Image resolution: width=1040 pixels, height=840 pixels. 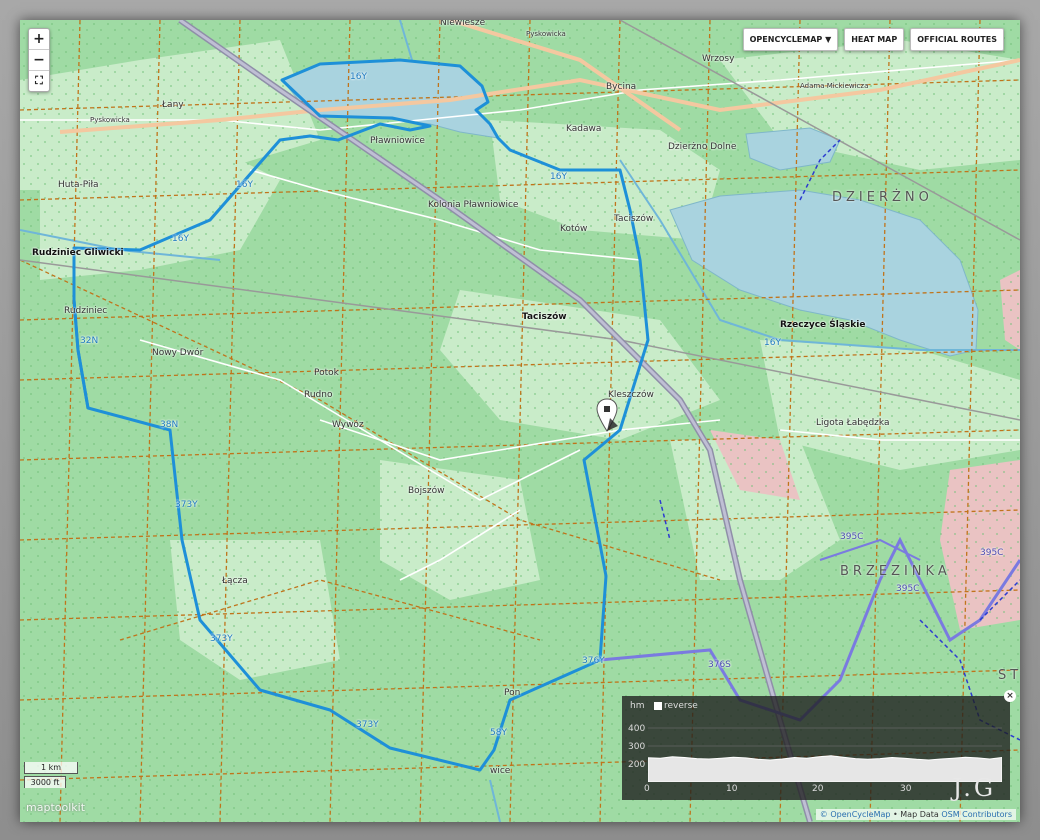 I want to click on place-label: Rudno, so click(x=318, y=395).